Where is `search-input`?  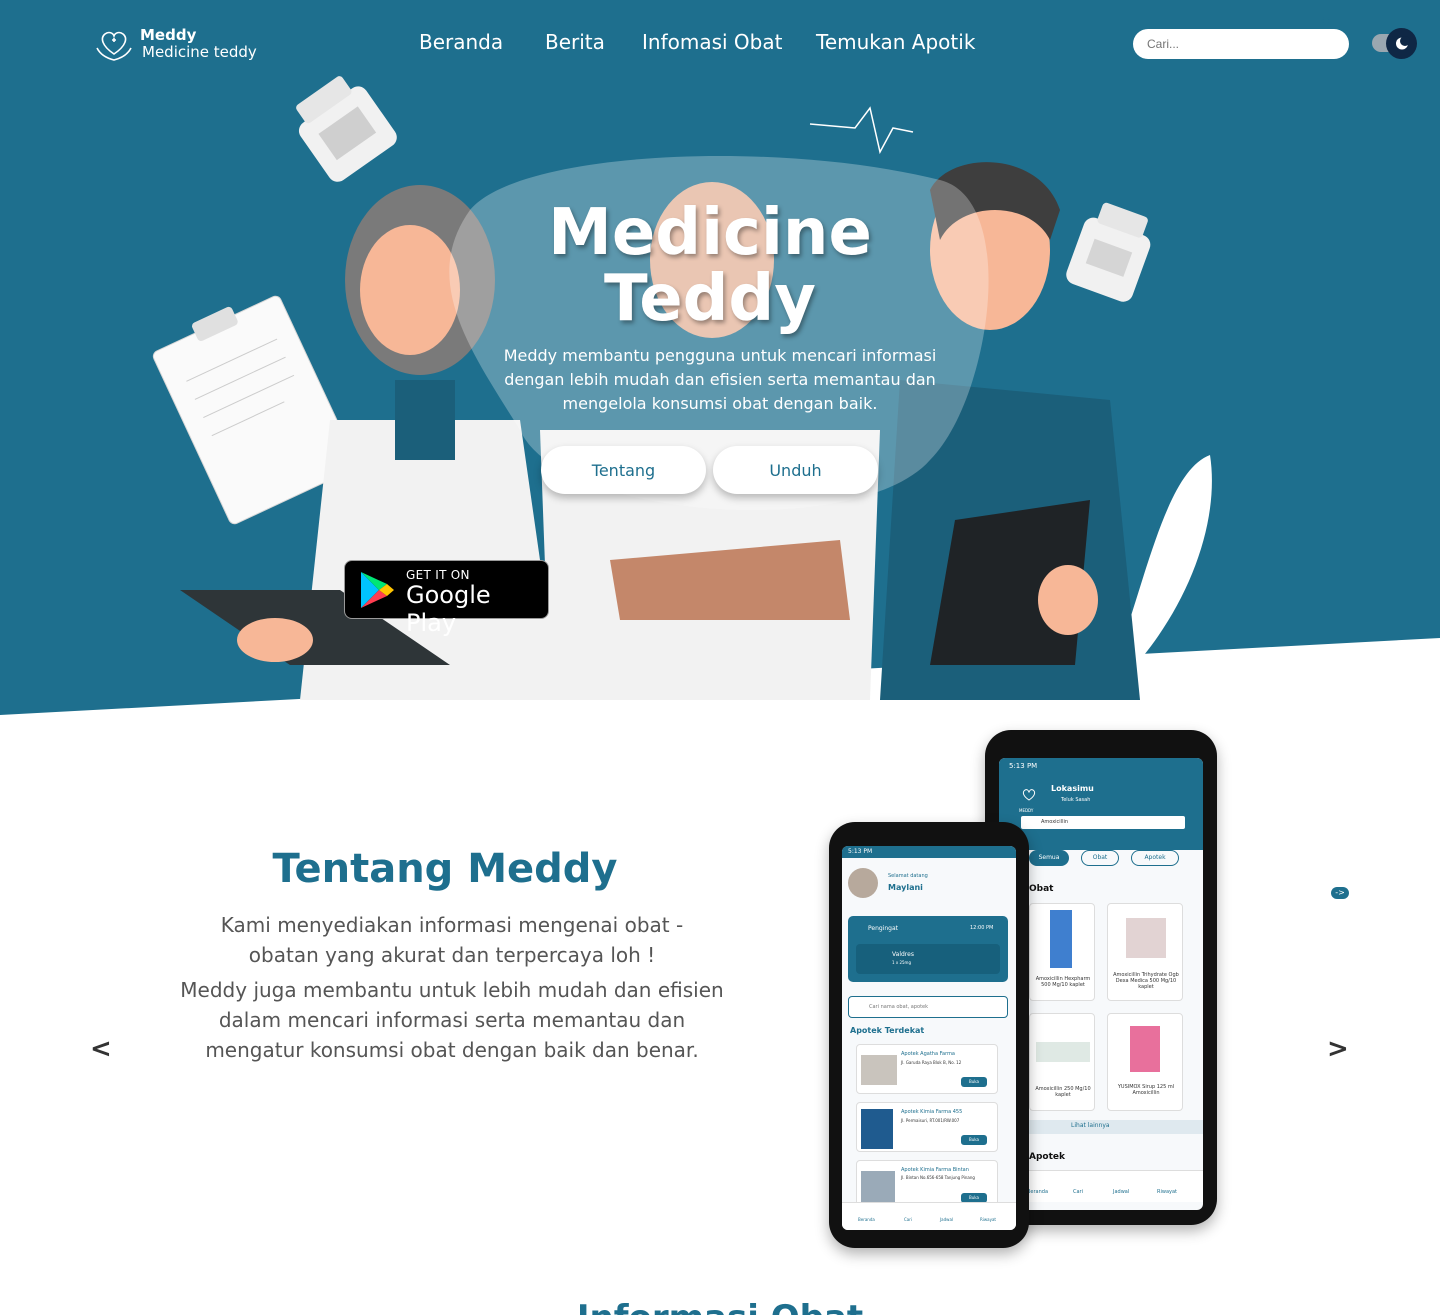 search-input is located at coordinates (1241, 44).